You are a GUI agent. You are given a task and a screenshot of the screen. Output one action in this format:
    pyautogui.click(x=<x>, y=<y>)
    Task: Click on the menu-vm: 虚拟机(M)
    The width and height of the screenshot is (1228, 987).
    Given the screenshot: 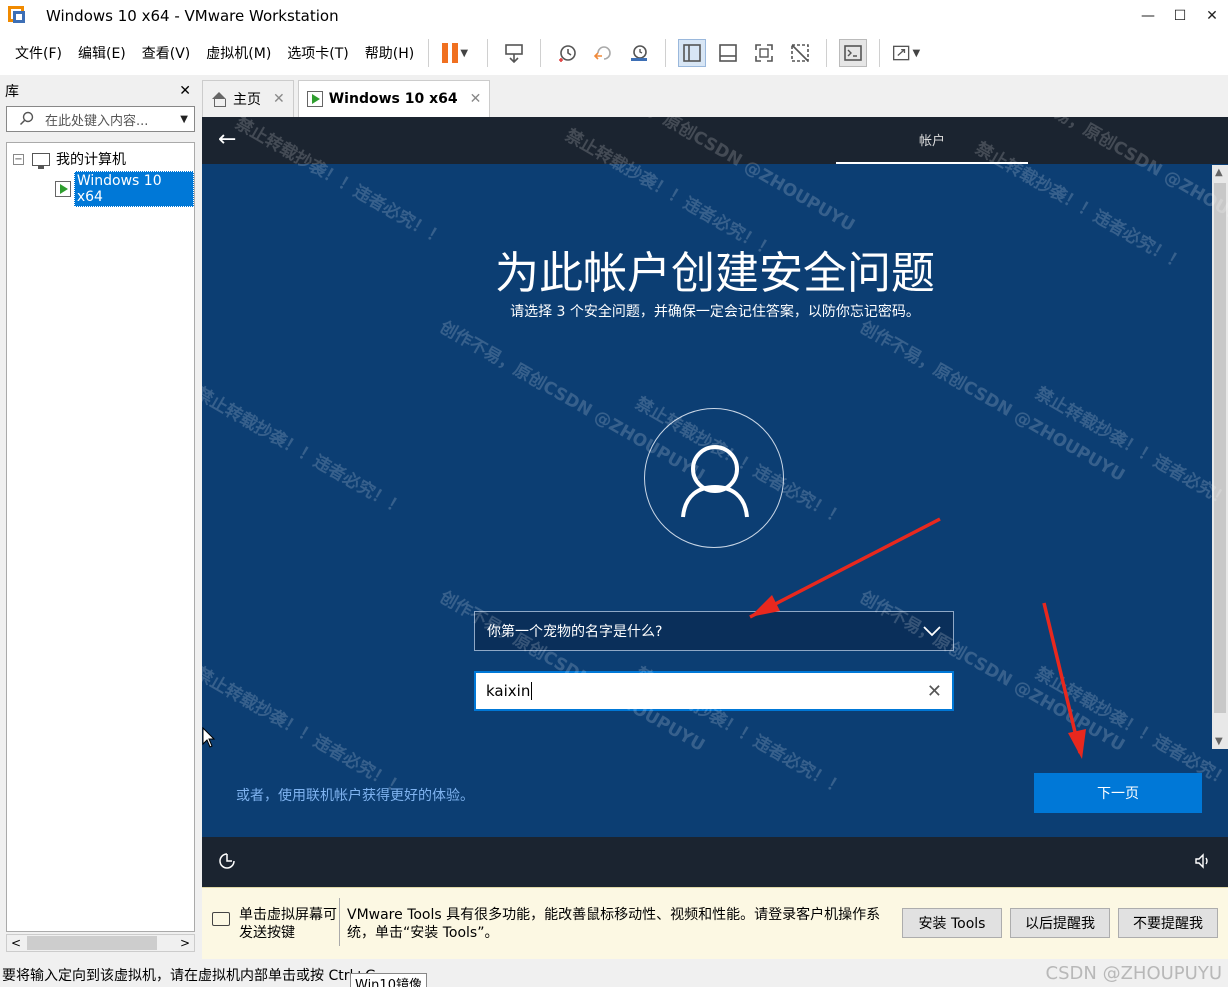 What is the action you would take?
    pyautogui.click(x=238, y=53)
    